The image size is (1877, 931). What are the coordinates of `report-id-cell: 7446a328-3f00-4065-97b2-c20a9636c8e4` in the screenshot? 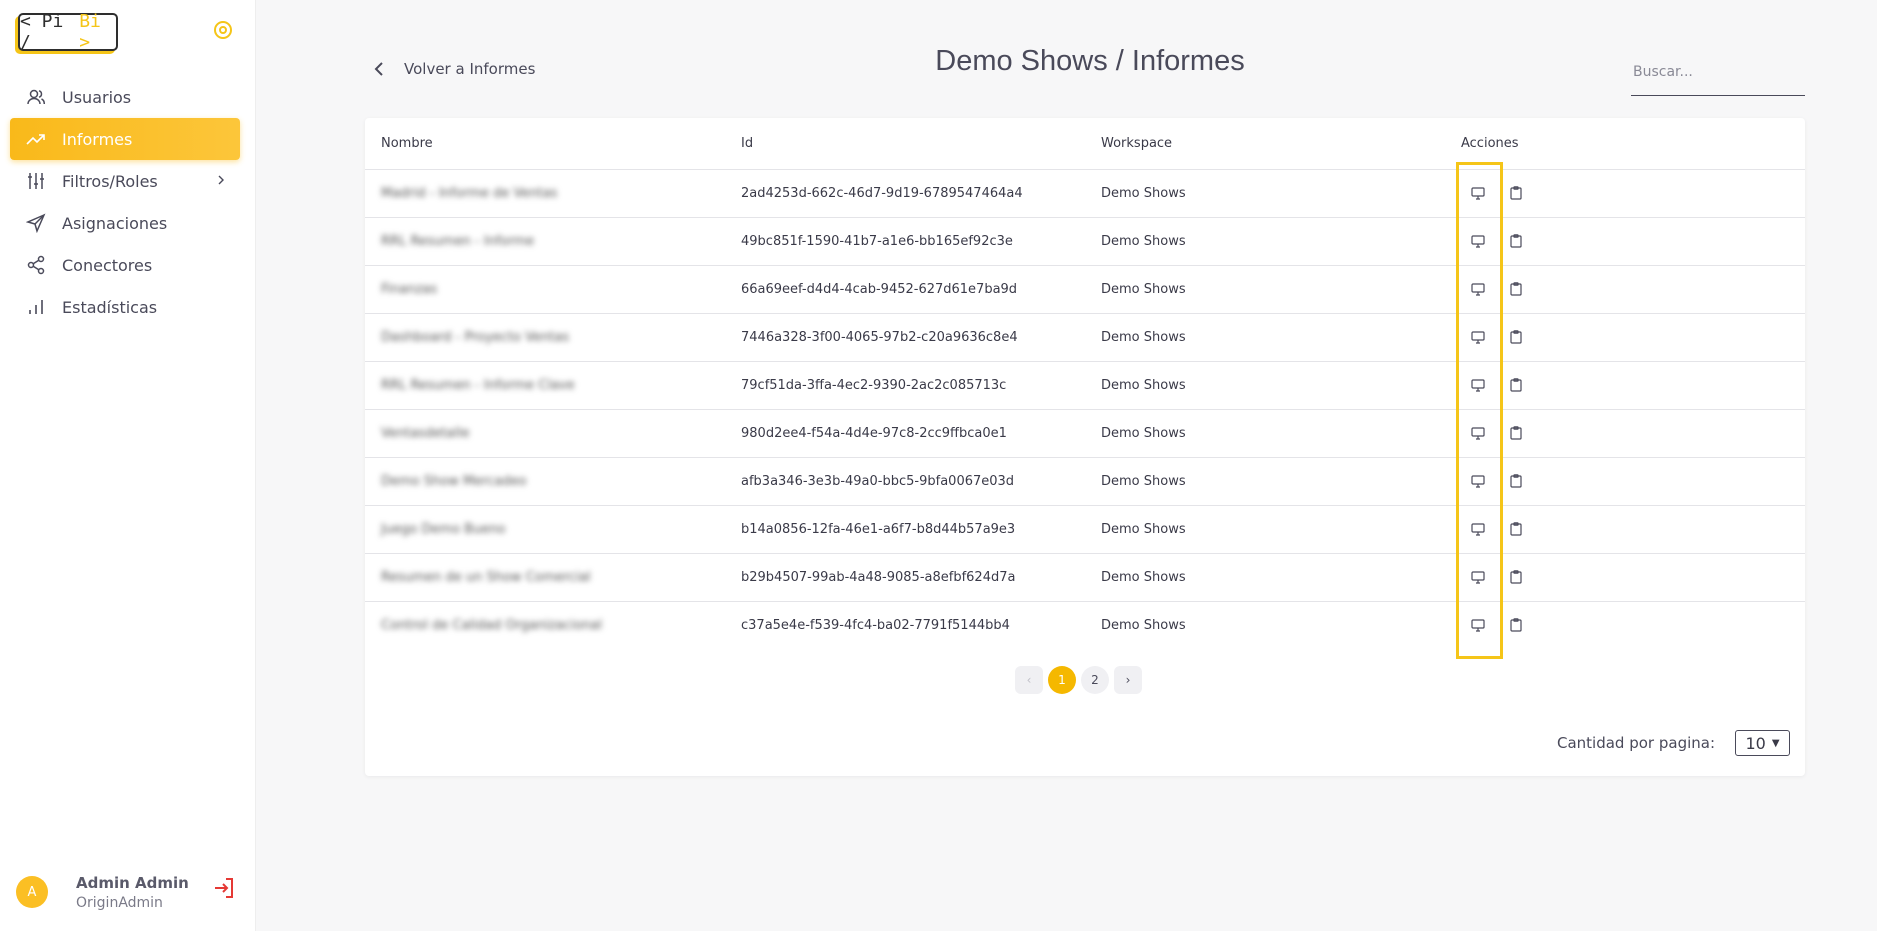 It's located at (905, 337).